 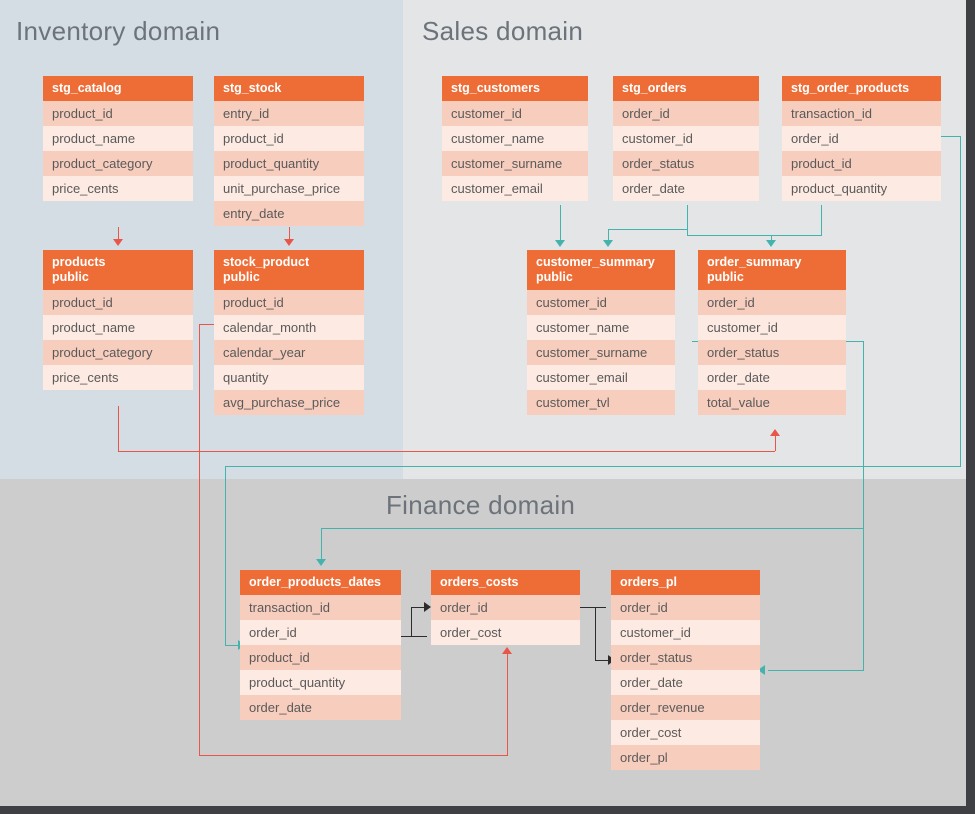 What do you see at coordinates (266, 262) in the screenshot?
I see `table-title: stock_product` at bounding box center [266, 262].